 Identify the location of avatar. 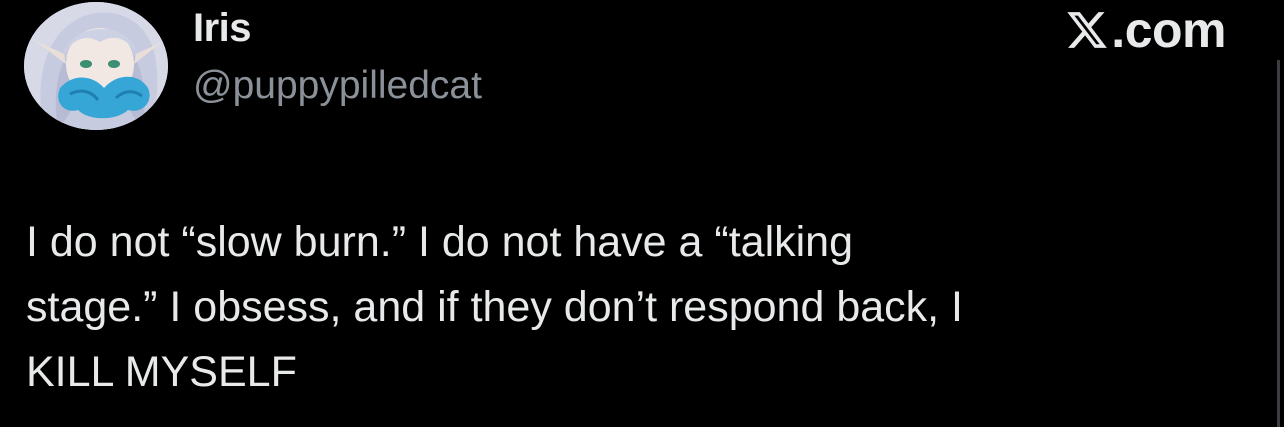
(96, 66).